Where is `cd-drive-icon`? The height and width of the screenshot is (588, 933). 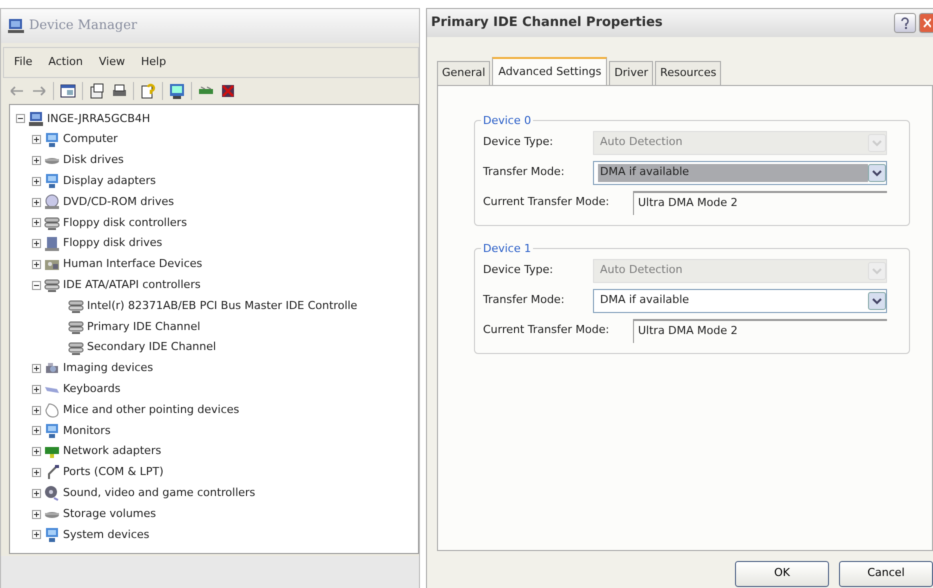
cd-drive-icon is located at coordinates (52, 202).